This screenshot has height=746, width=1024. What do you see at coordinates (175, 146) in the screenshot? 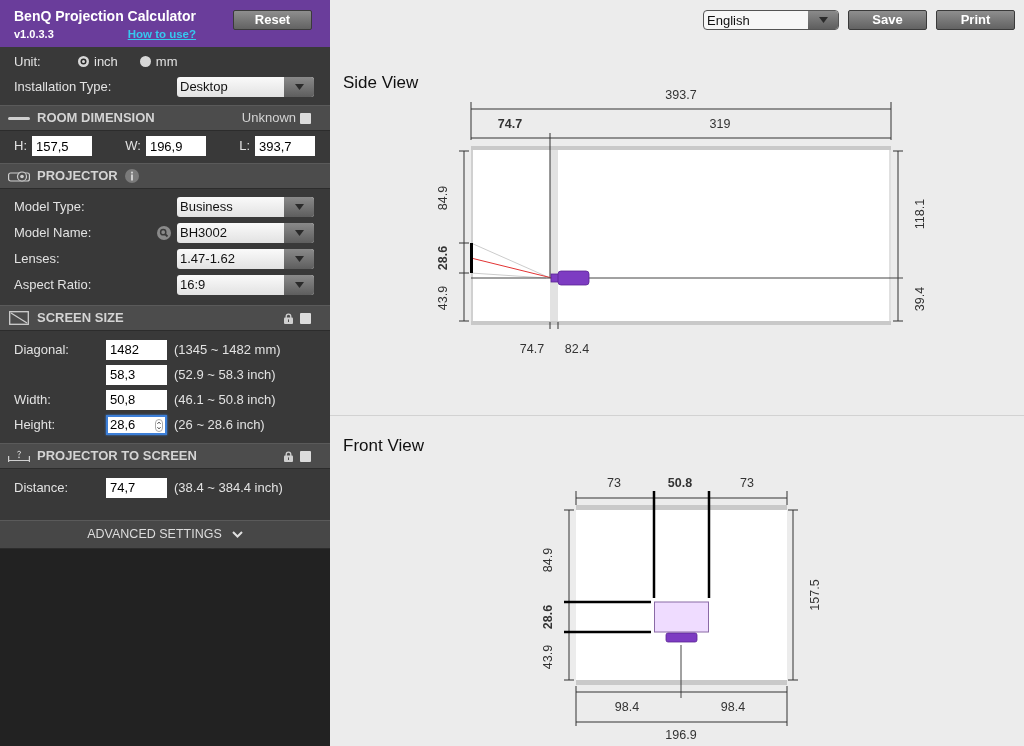
I see `input-field: 196,9` at bounding box center [175, 146].